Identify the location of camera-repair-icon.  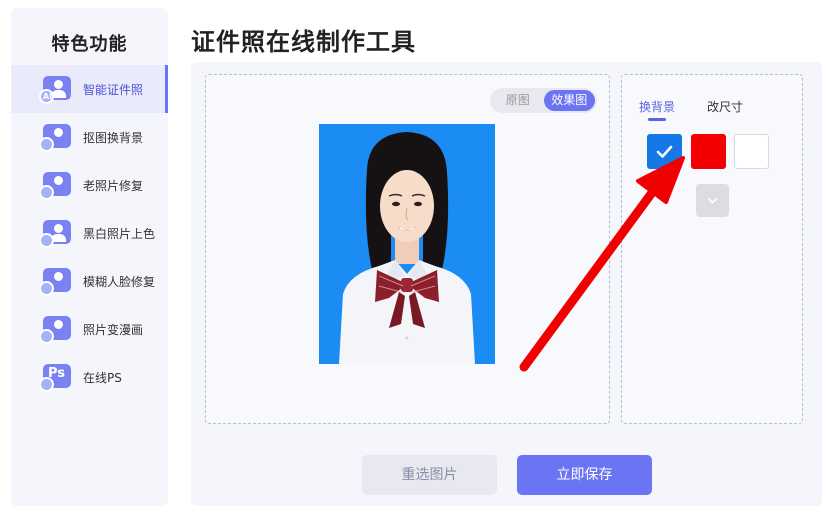
(56, 185).